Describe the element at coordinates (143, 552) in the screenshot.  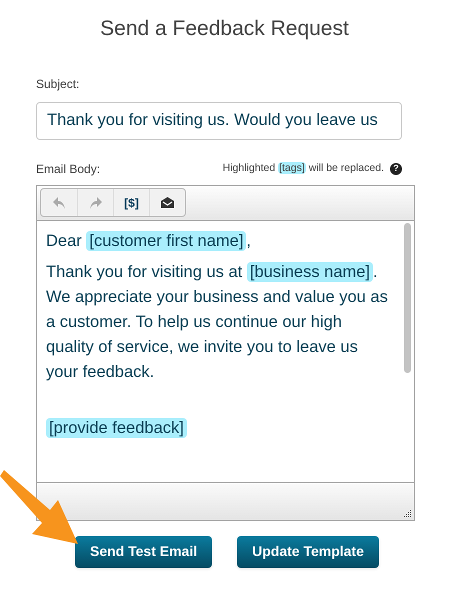
I see `action-button: Send Test Email` at that location.